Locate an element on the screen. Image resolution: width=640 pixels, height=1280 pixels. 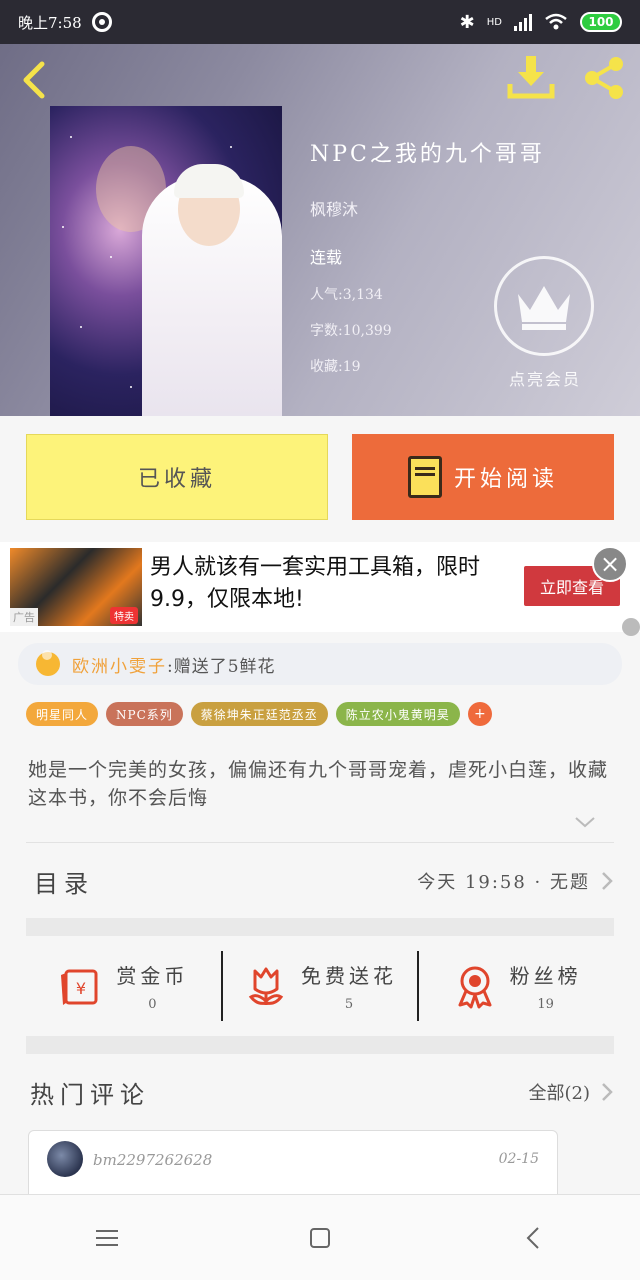
ad-image: 广告 特卖 is located at coordinates (76, 587).